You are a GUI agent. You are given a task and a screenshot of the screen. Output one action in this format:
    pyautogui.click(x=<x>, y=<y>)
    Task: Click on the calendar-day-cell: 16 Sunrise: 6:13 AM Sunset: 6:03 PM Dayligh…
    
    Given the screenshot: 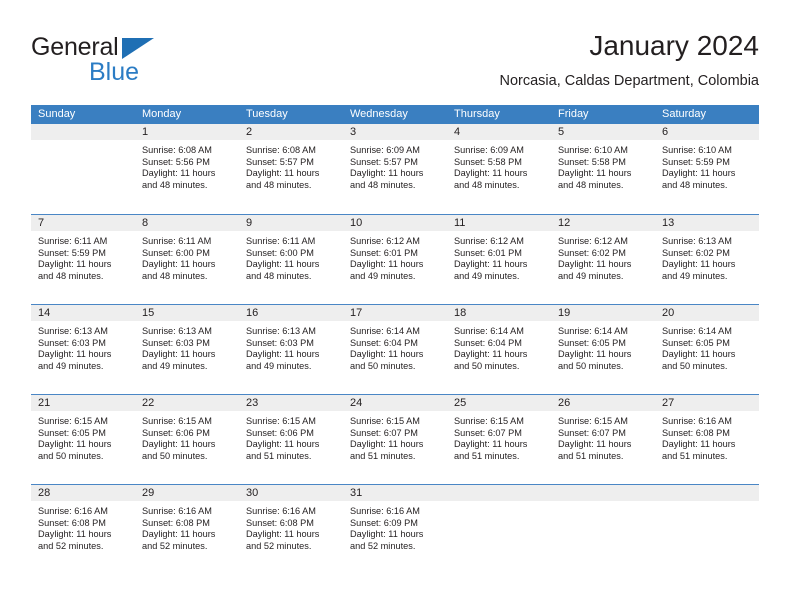 What is the action you would take?
    pyautogui.click(x=291, y=349)
    